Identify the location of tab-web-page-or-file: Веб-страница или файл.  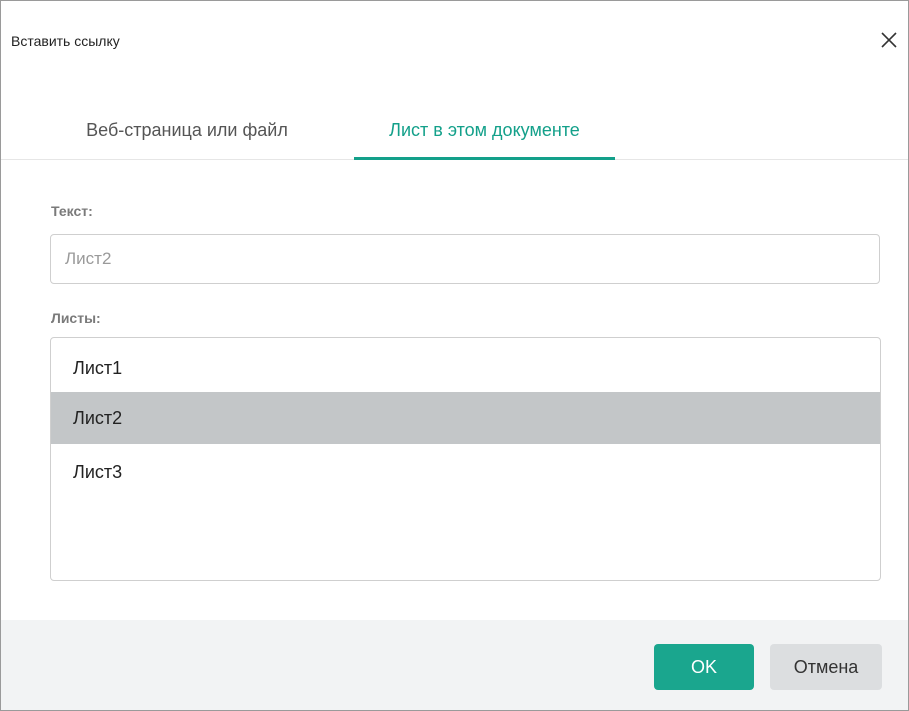
(187, 129).